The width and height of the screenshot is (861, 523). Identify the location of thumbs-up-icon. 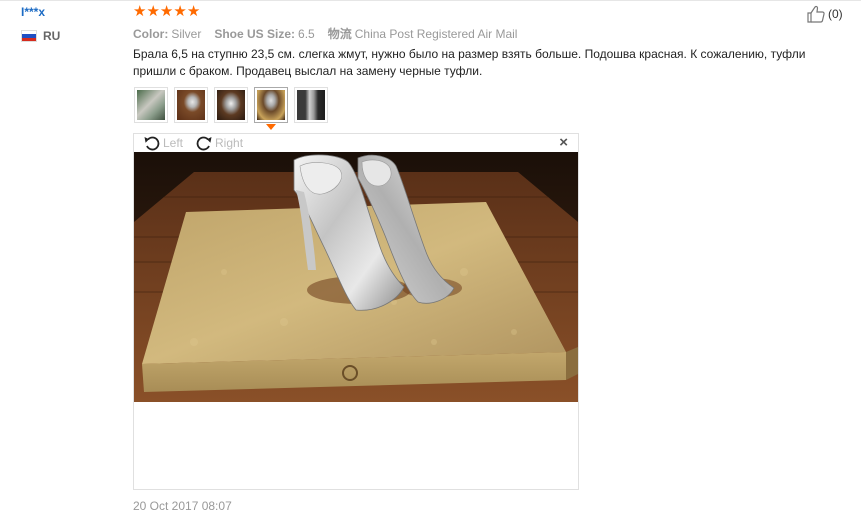
(816, 14).